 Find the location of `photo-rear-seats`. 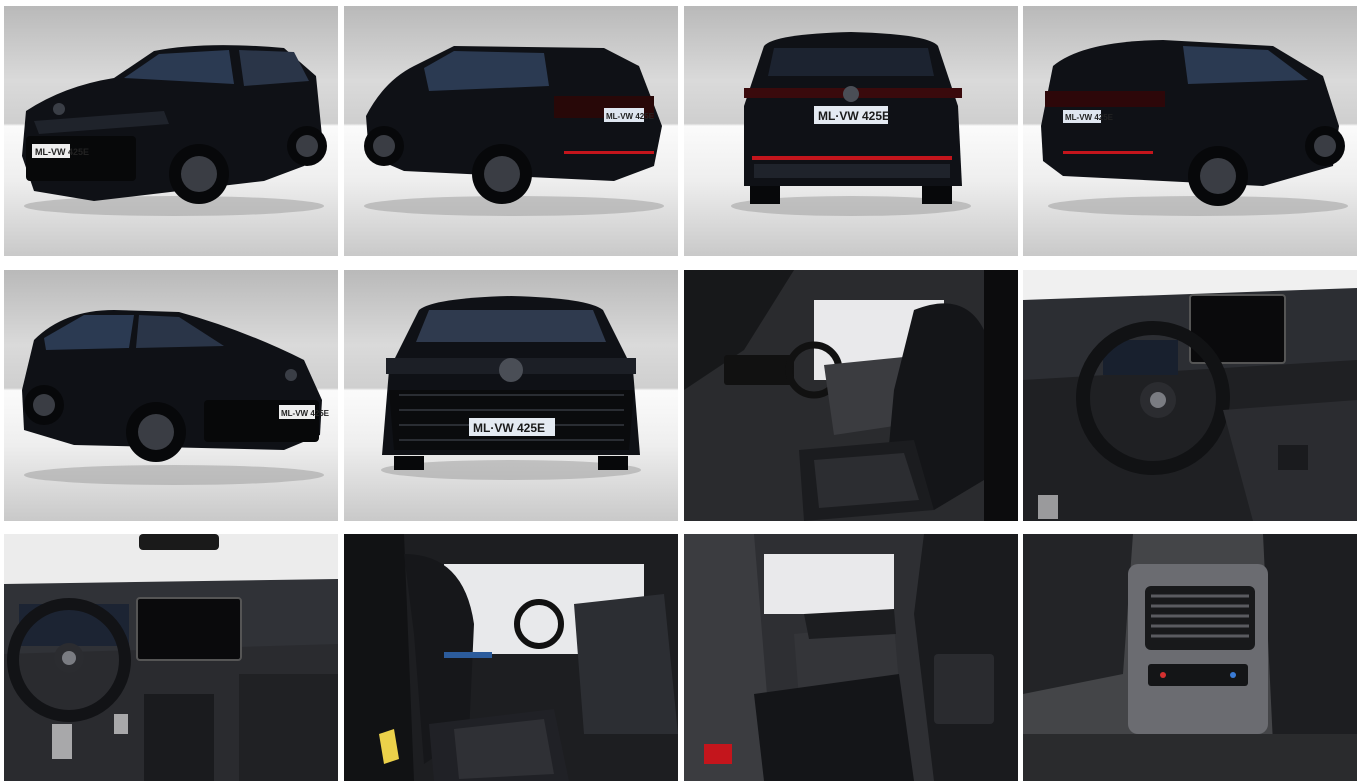

photo-rear-seats is located at coordinates (851, 657).